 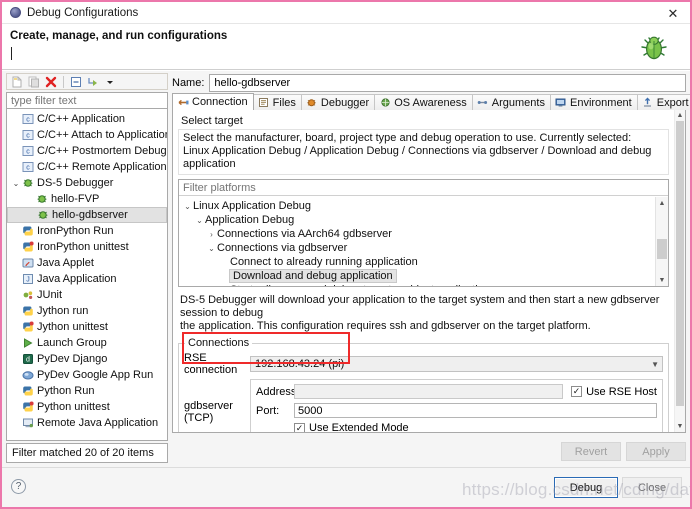 What do you see at coordinates (87, 343) in the screenshot?
I see `config-tree-item: Launch Group` at bounding box center [87, 343].